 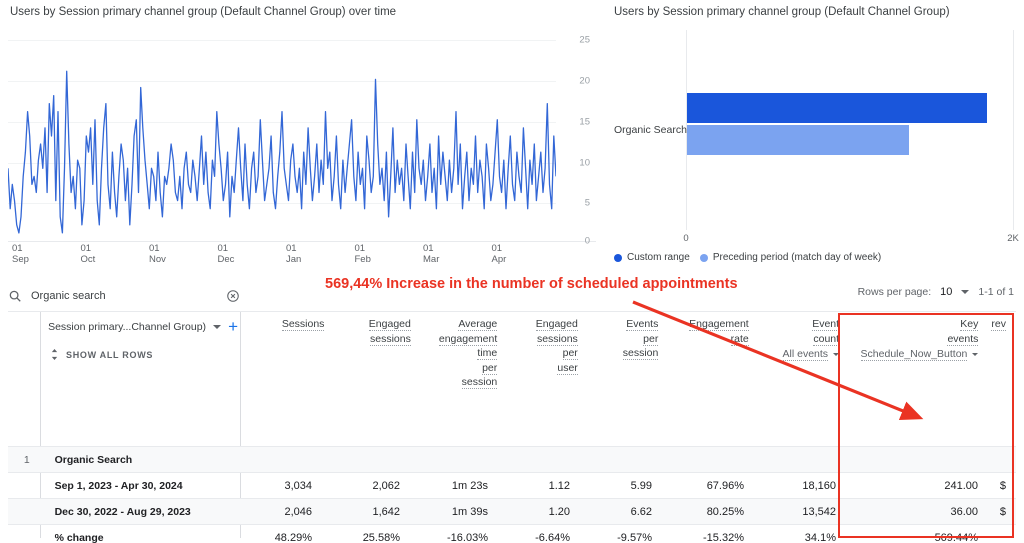 What do you see at coordinates (739, 339) in the screenshot?
I see `metric-header-label: rate` at bounding box center [739, 339].